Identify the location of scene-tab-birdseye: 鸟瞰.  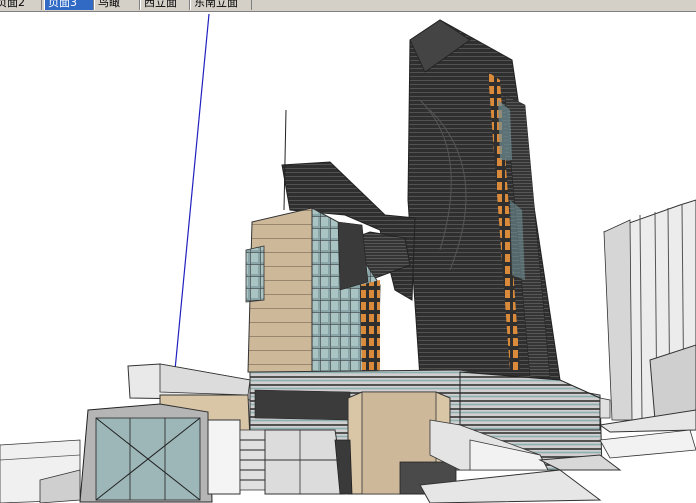
(117, 5).